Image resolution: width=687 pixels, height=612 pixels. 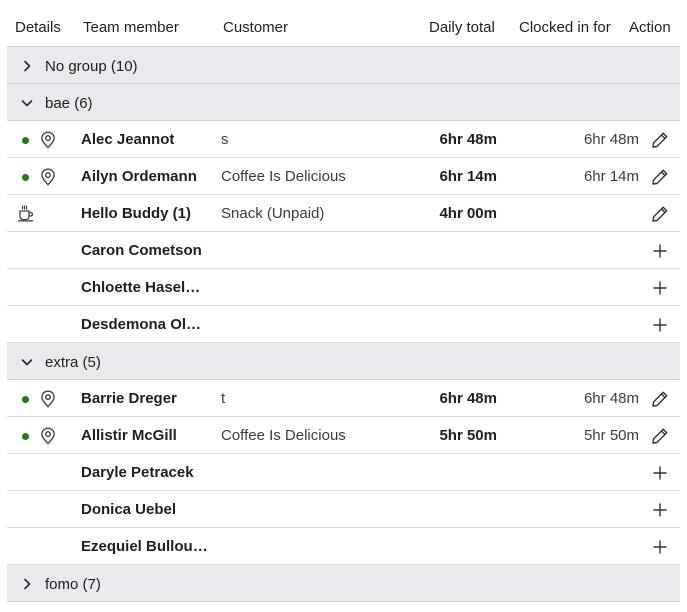 What do you see at coordinates (468, 435) in the screenshot?
I see `daily-total: 5hr 50m` at bounding box center [468, 435].